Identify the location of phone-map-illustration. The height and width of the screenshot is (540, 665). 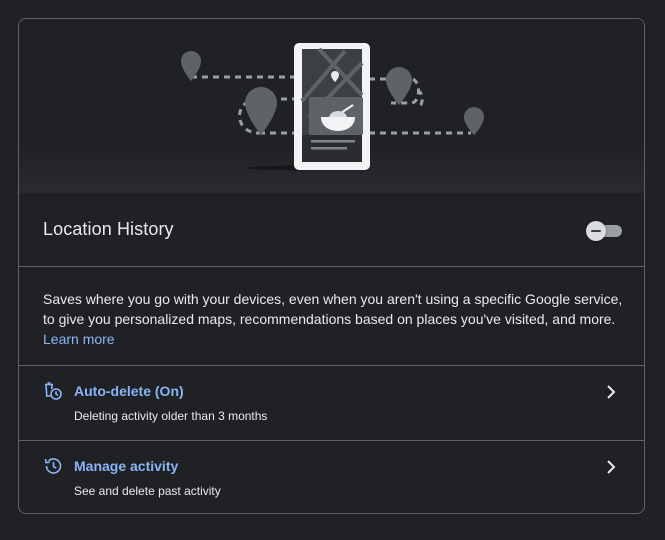
(332, 107).